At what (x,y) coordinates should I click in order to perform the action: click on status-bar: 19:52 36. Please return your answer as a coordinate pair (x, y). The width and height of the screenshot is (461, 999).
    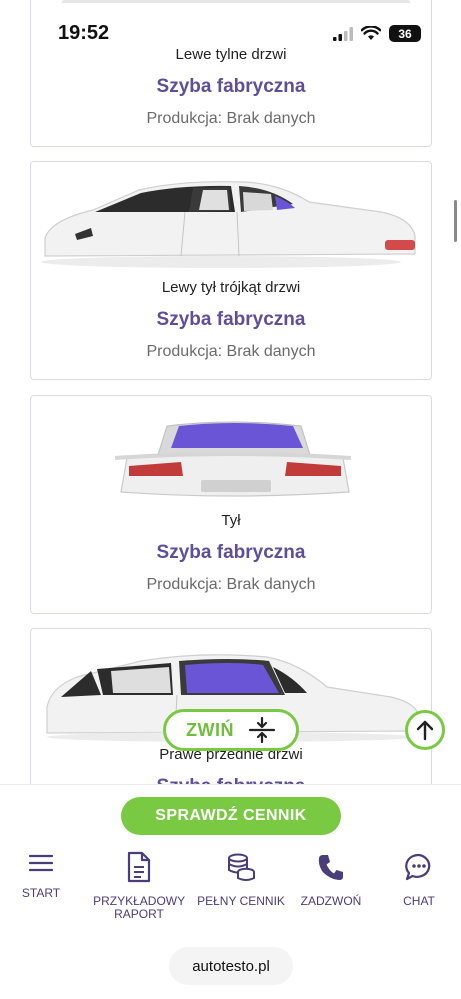
    Looking at the image, I should click on (230, 33).